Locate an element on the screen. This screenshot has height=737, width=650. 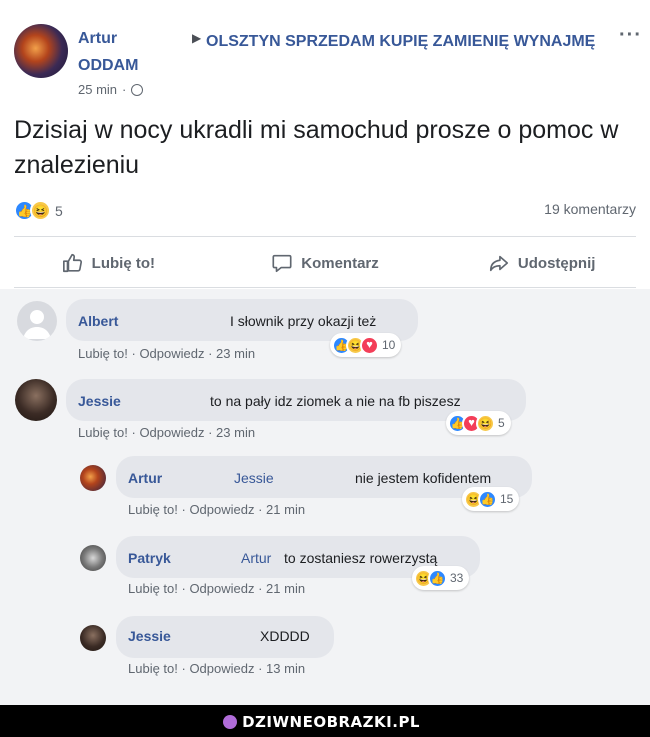
comments-count: 19 komentarzy is located at coordinates (590, 209).